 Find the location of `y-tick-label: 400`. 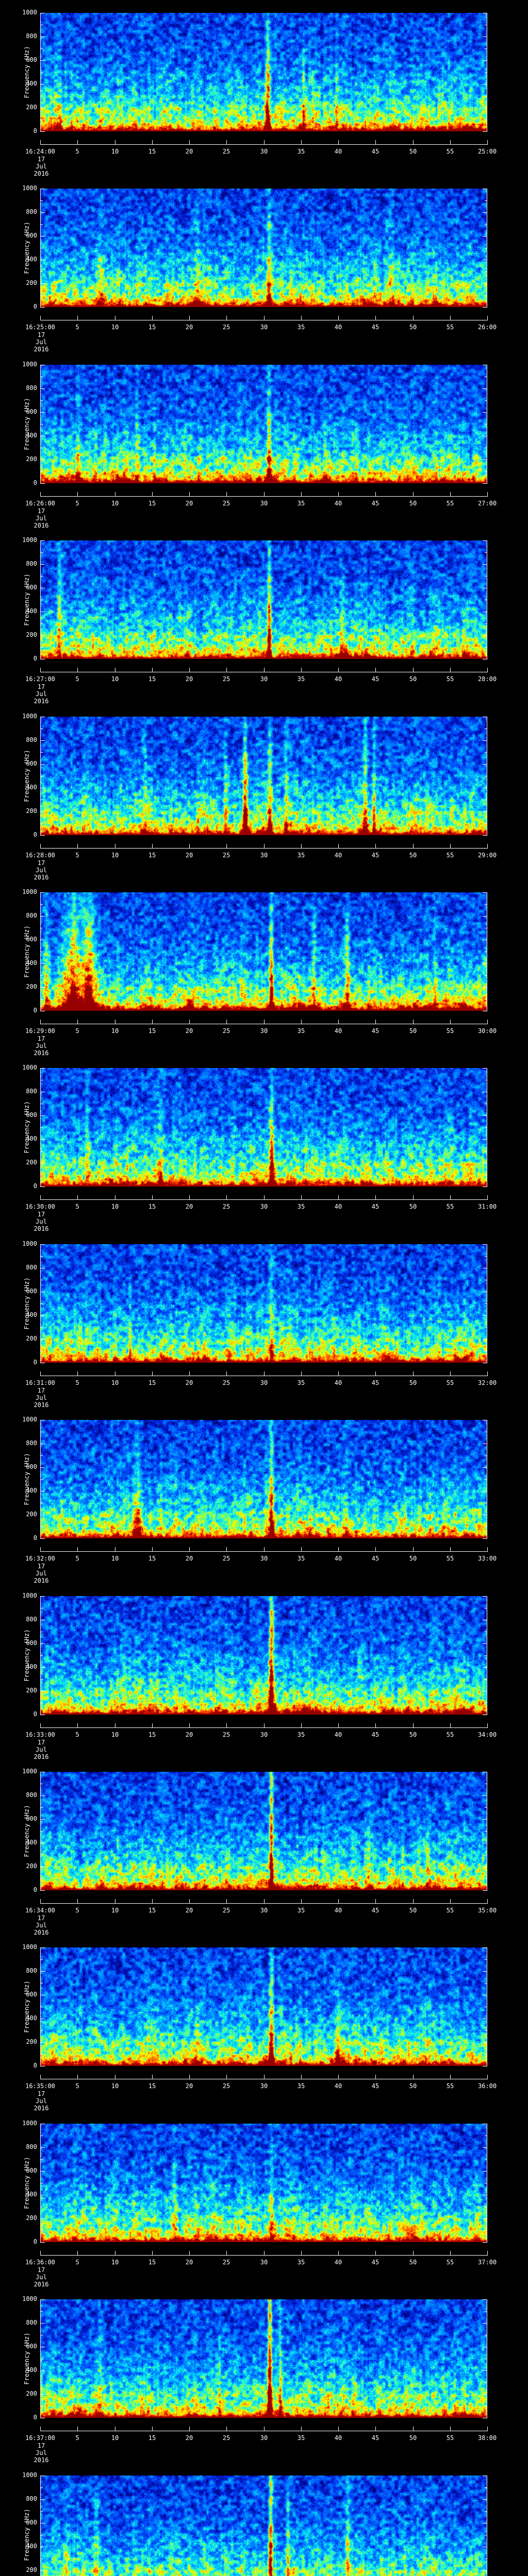

y-tick-label: 400 is located at coordinates (31, 2370).